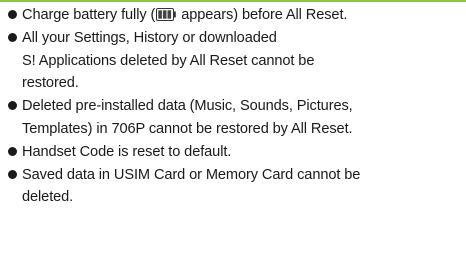 The image size is (466, 260). I want to click on note-handset-code: Handset Code is reset to default., so click(234, 152).